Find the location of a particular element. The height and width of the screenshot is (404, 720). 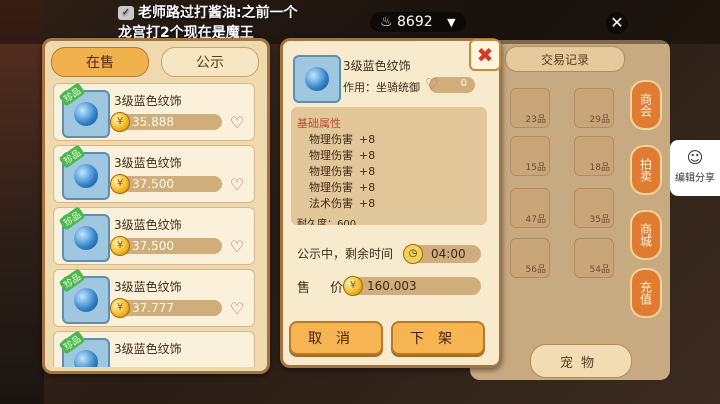

close-detail-button: ✖ is located at coordinates (485, 55).